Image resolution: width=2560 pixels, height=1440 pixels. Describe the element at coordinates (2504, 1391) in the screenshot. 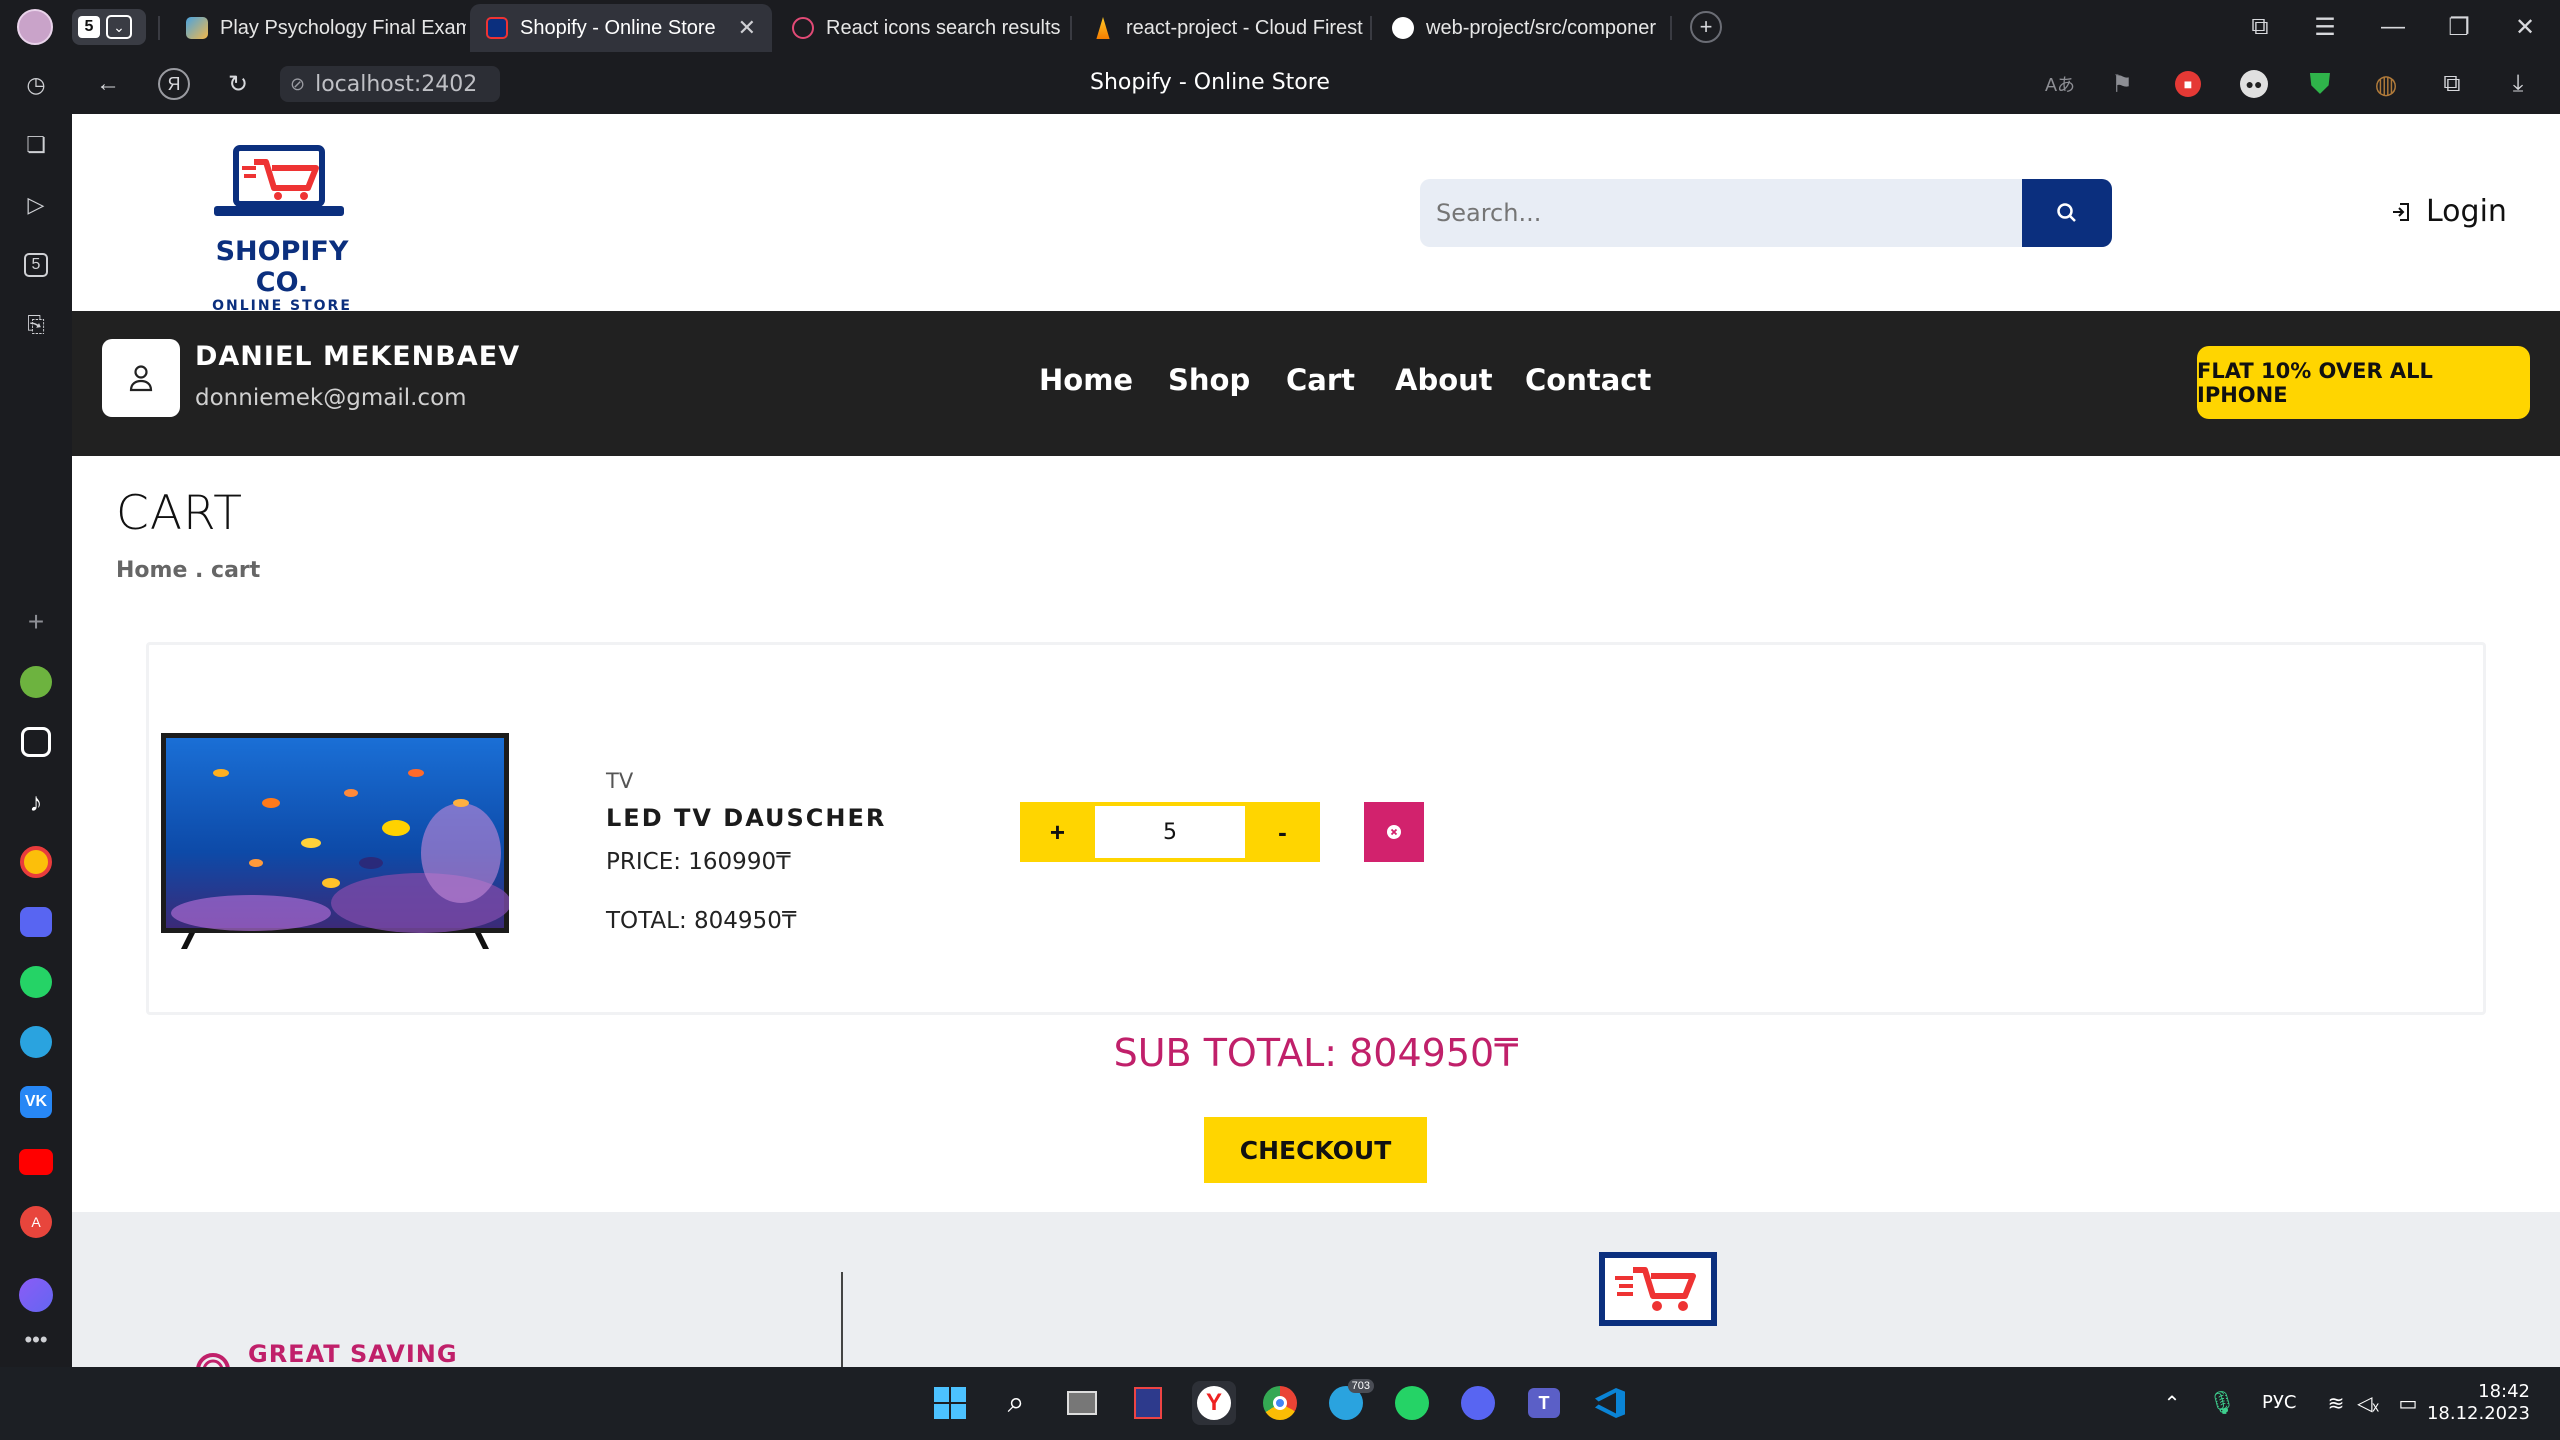

I see `clock-time: 18:42` at that location.